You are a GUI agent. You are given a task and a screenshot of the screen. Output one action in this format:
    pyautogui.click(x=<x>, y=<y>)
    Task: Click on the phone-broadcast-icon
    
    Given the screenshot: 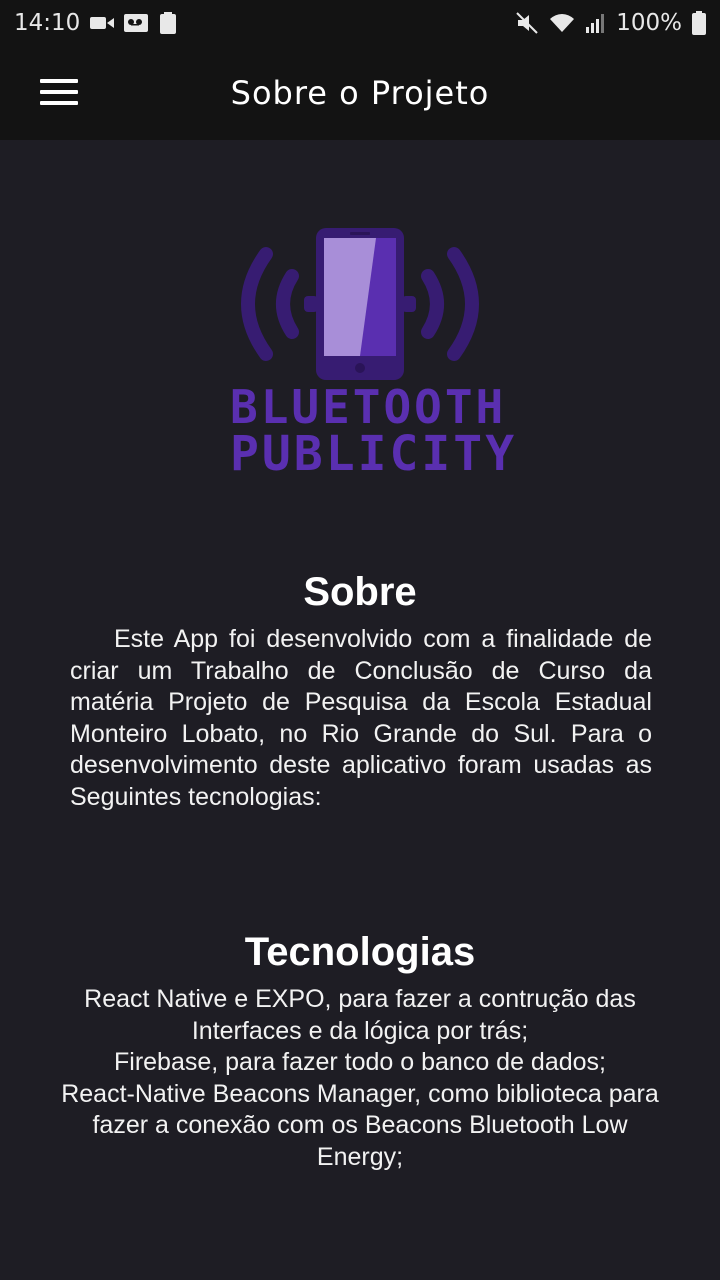 What is the action you would take?
    pyautogui.click(x=360, y=304)
    